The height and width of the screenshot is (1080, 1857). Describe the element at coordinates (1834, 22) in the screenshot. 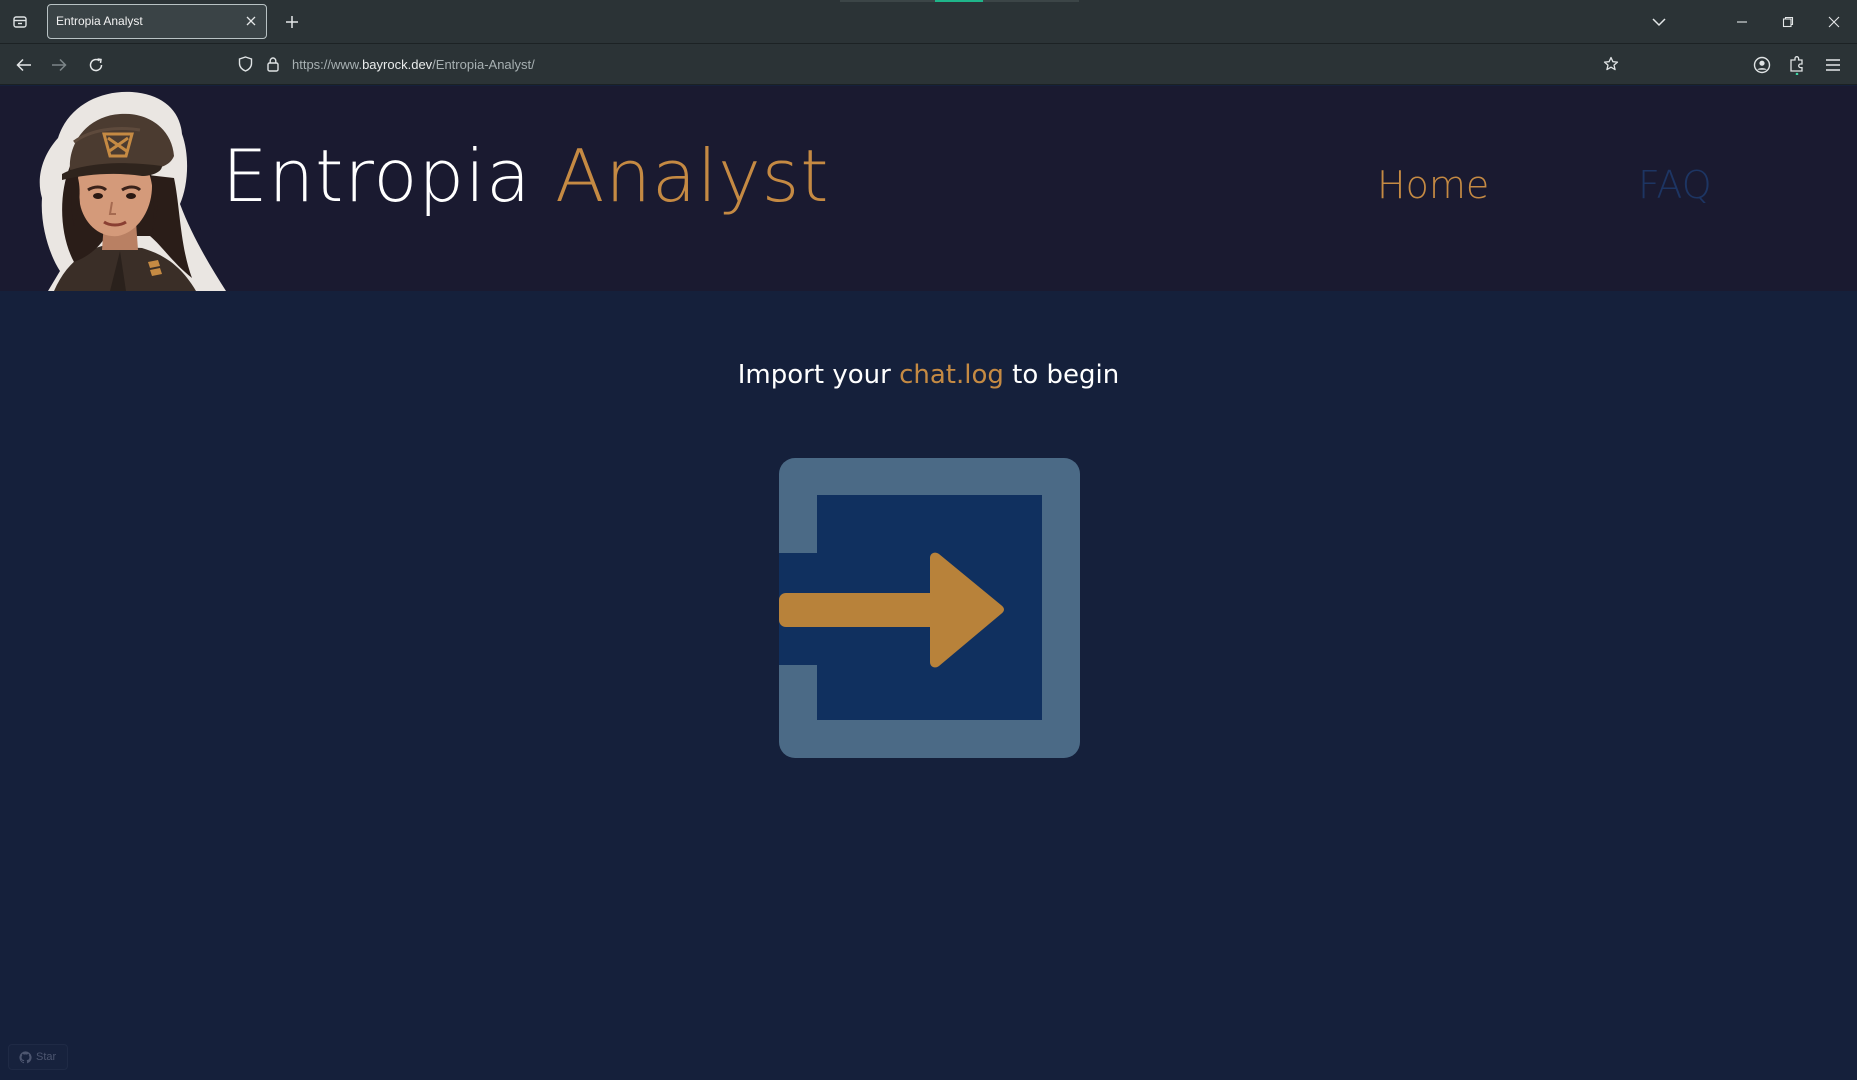

I see `close-window-icon` at that location.